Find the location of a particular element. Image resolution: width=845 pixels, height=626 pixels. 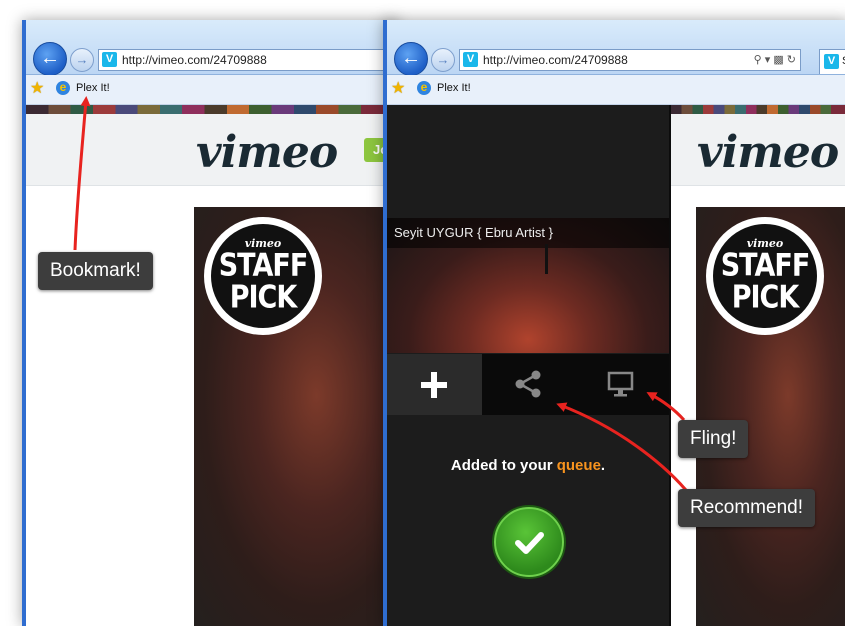

recommend-arrow is located at coordinates (624, 449).